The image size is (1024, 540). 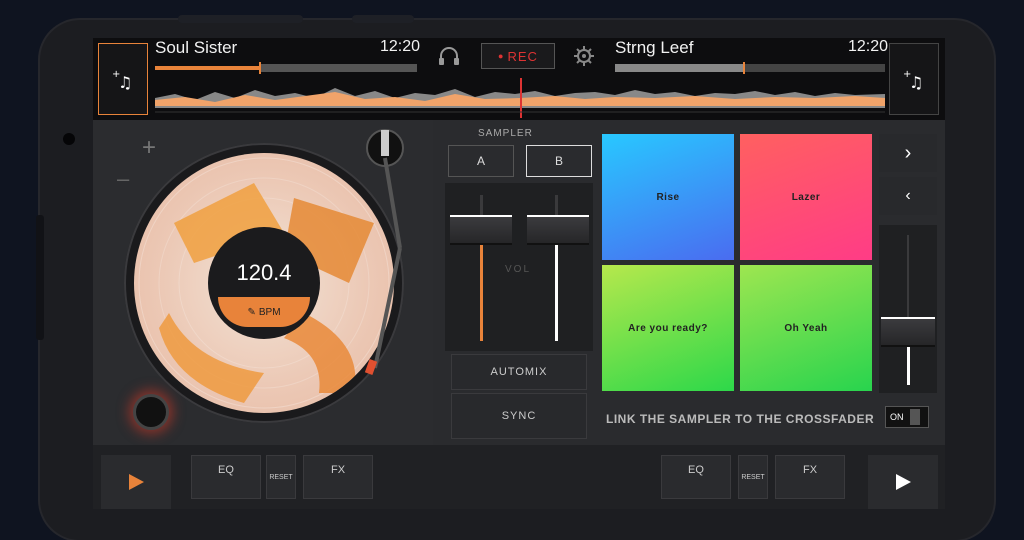 What do you see at coordinates (914, 417) in the screenshot?
I see `toggle-knob` at bounding box center [914, 417].